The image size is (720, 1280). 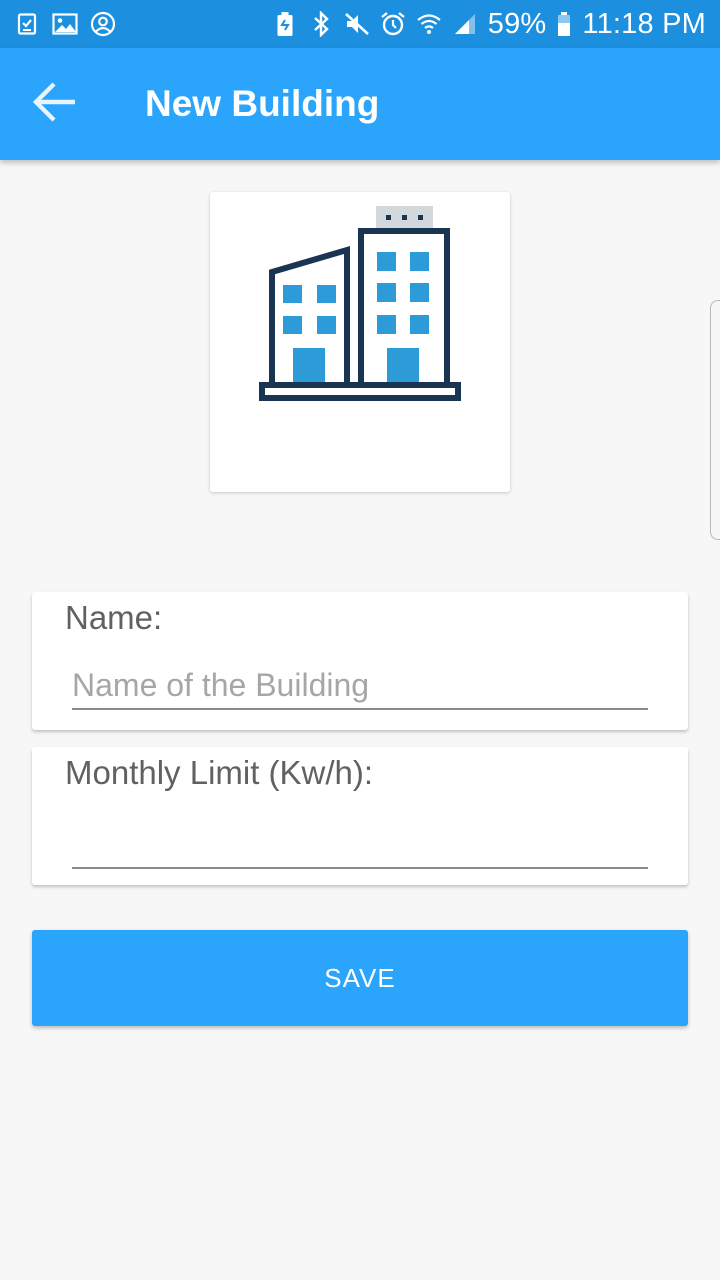 What do you see at coordinates (360, 686) in the screenshot?
I see `building-name-input` at bounding box center [360, 686].